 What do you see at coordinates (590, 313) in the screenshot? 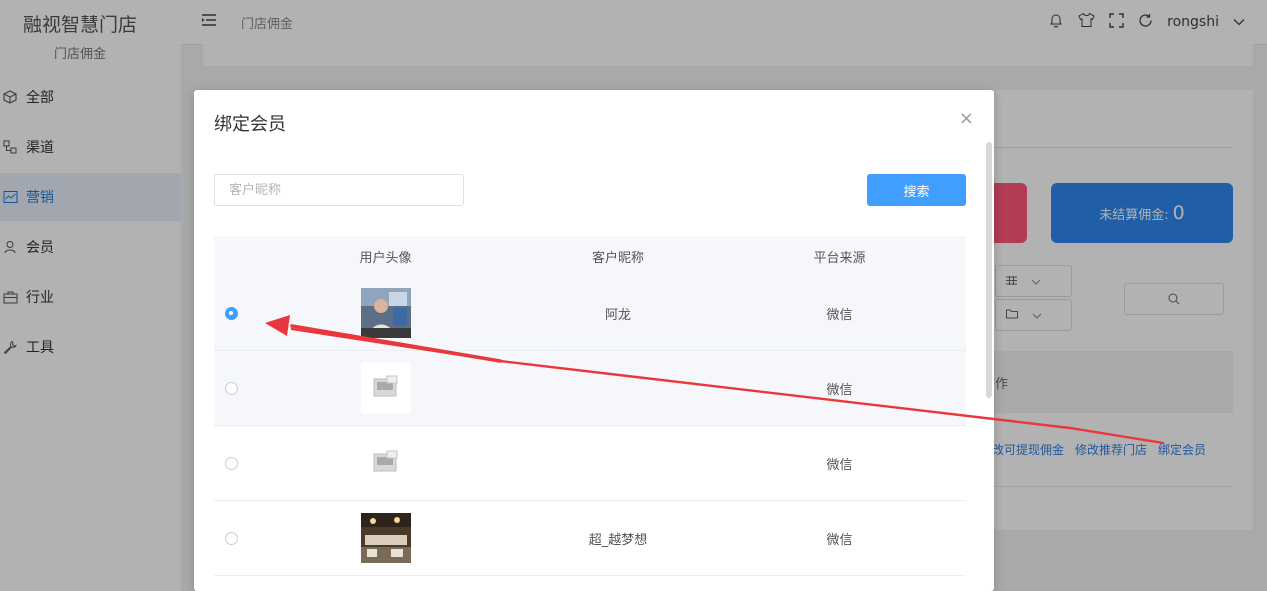
I see `table-row: 阿龙 微信` at bounding box center [590, 313].